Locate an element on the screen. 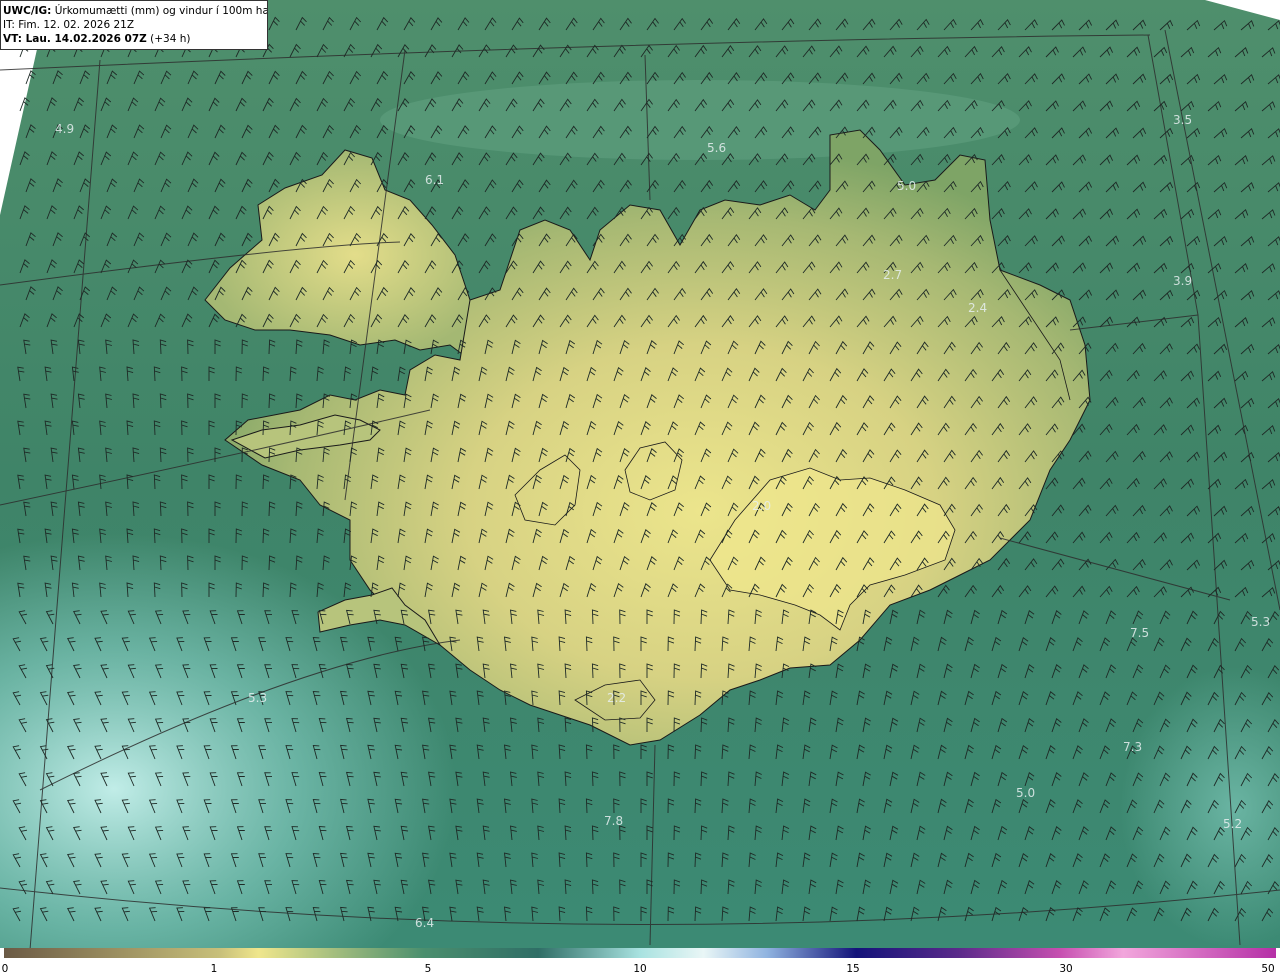 Image resolution: width=1280 pixels, height=978 pixels. valid-time: VT: Lau. 14.02.2026 07Z is located at coordinates (75, 39).